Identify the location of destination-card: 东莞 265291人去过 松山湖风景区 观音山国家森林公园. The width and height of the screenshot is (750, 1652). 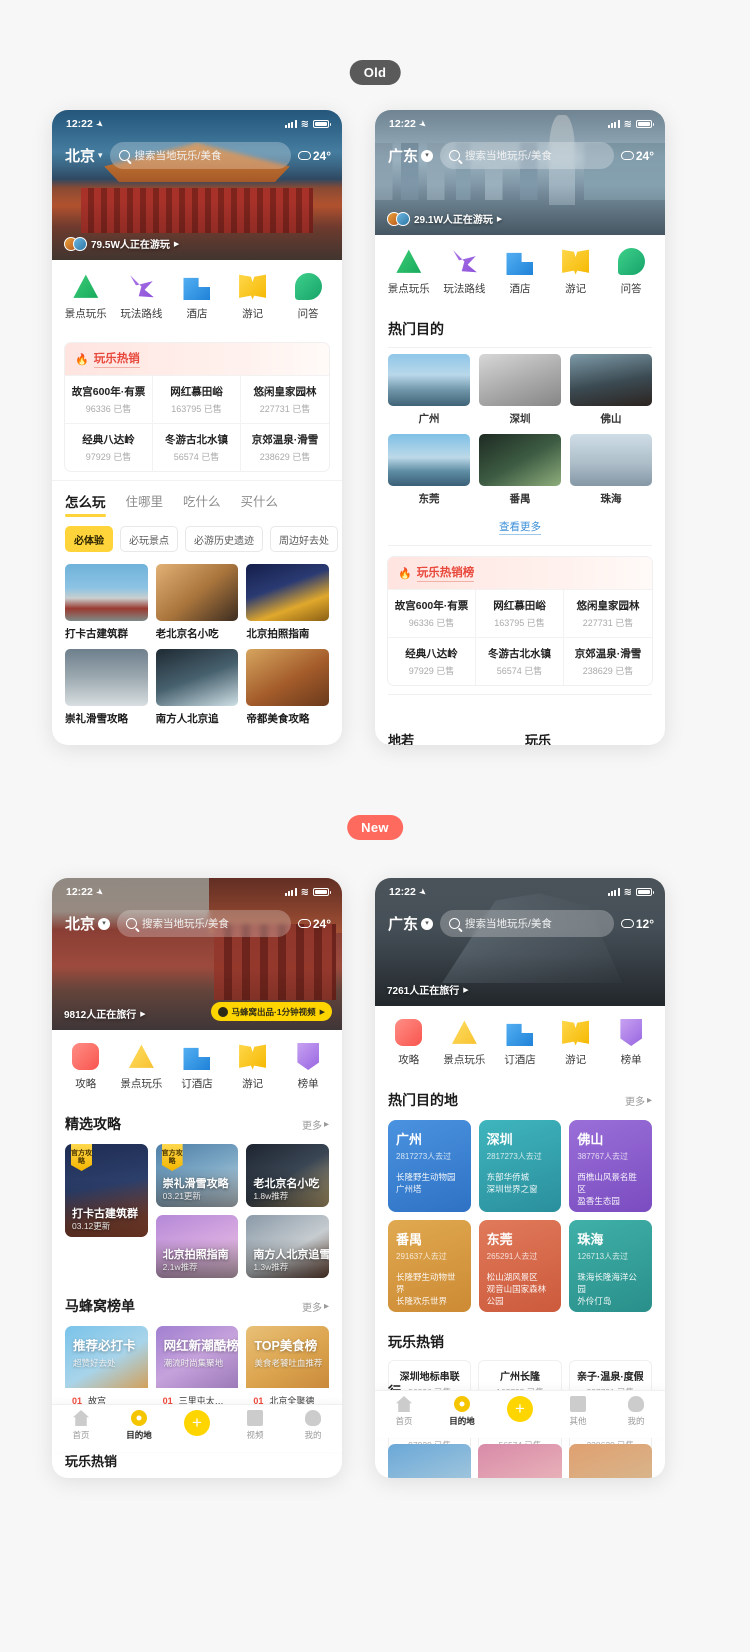
(520, 1266).